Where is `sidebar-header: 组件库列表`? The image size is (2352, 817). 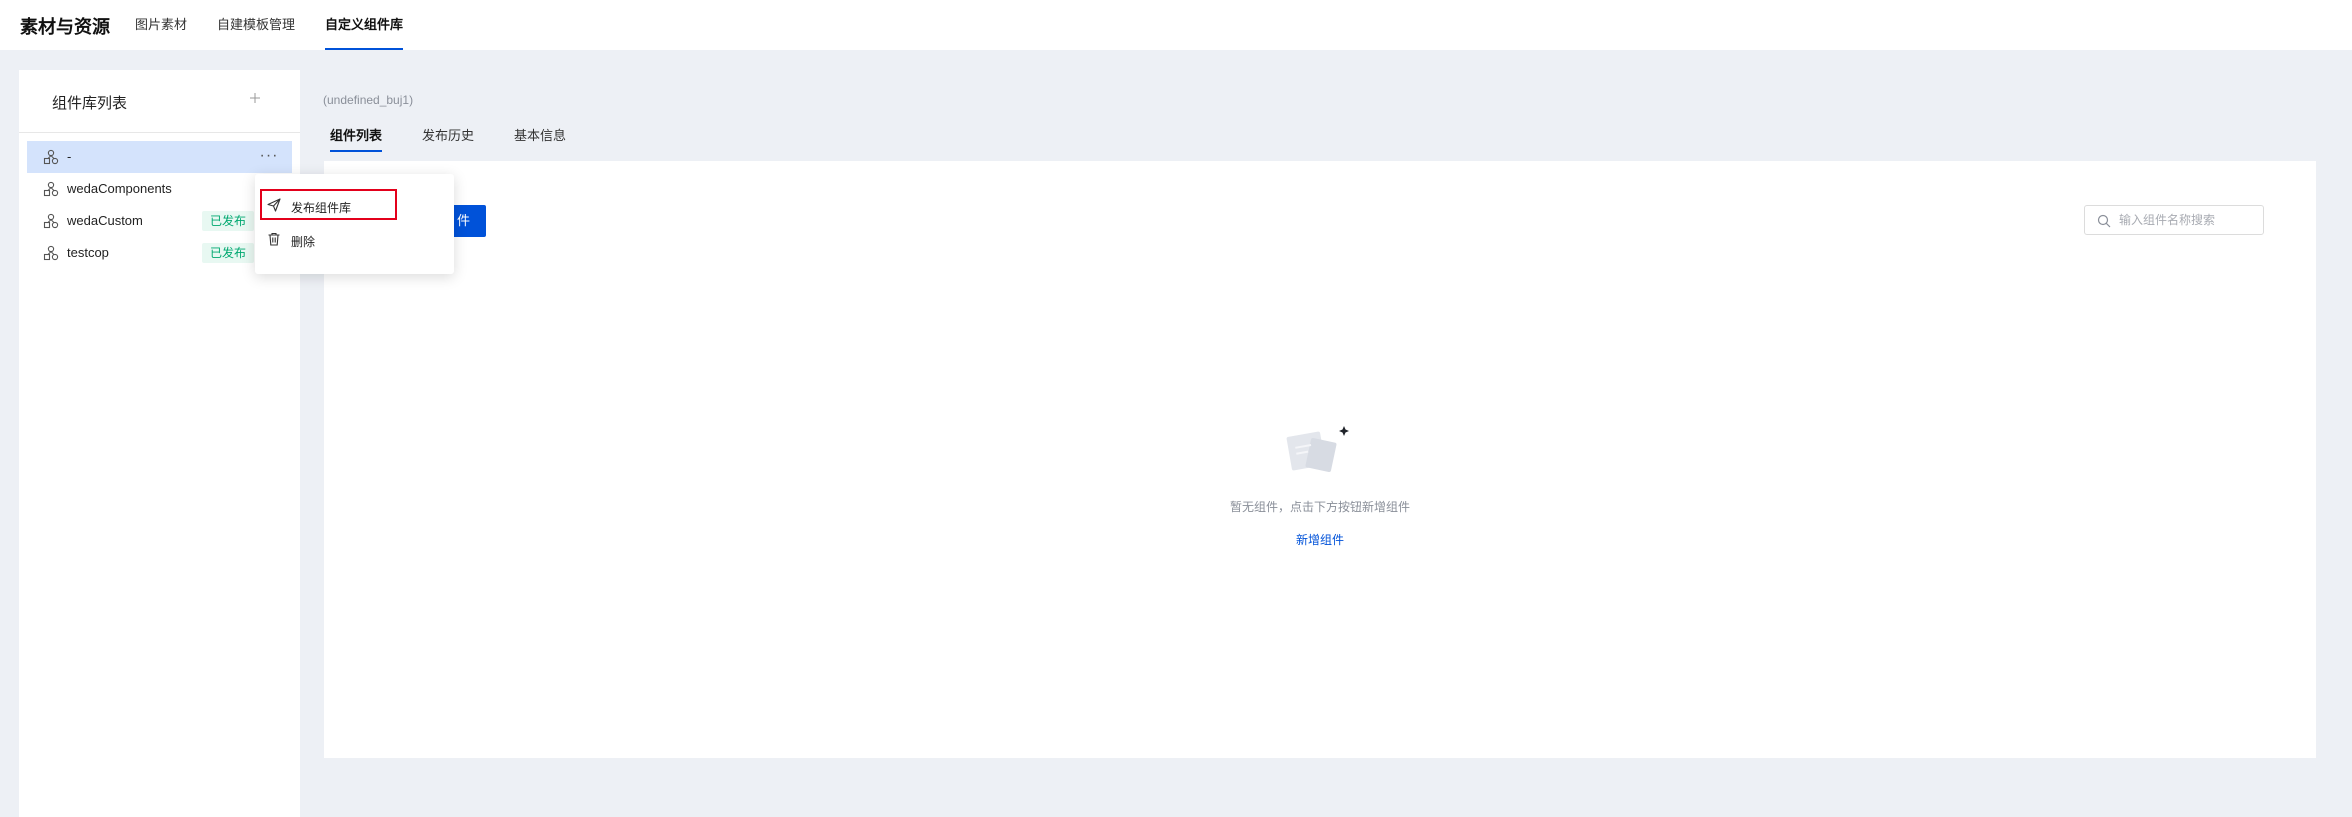
sidebar-header: 组件库列表 is located at coordinates (159, 101).